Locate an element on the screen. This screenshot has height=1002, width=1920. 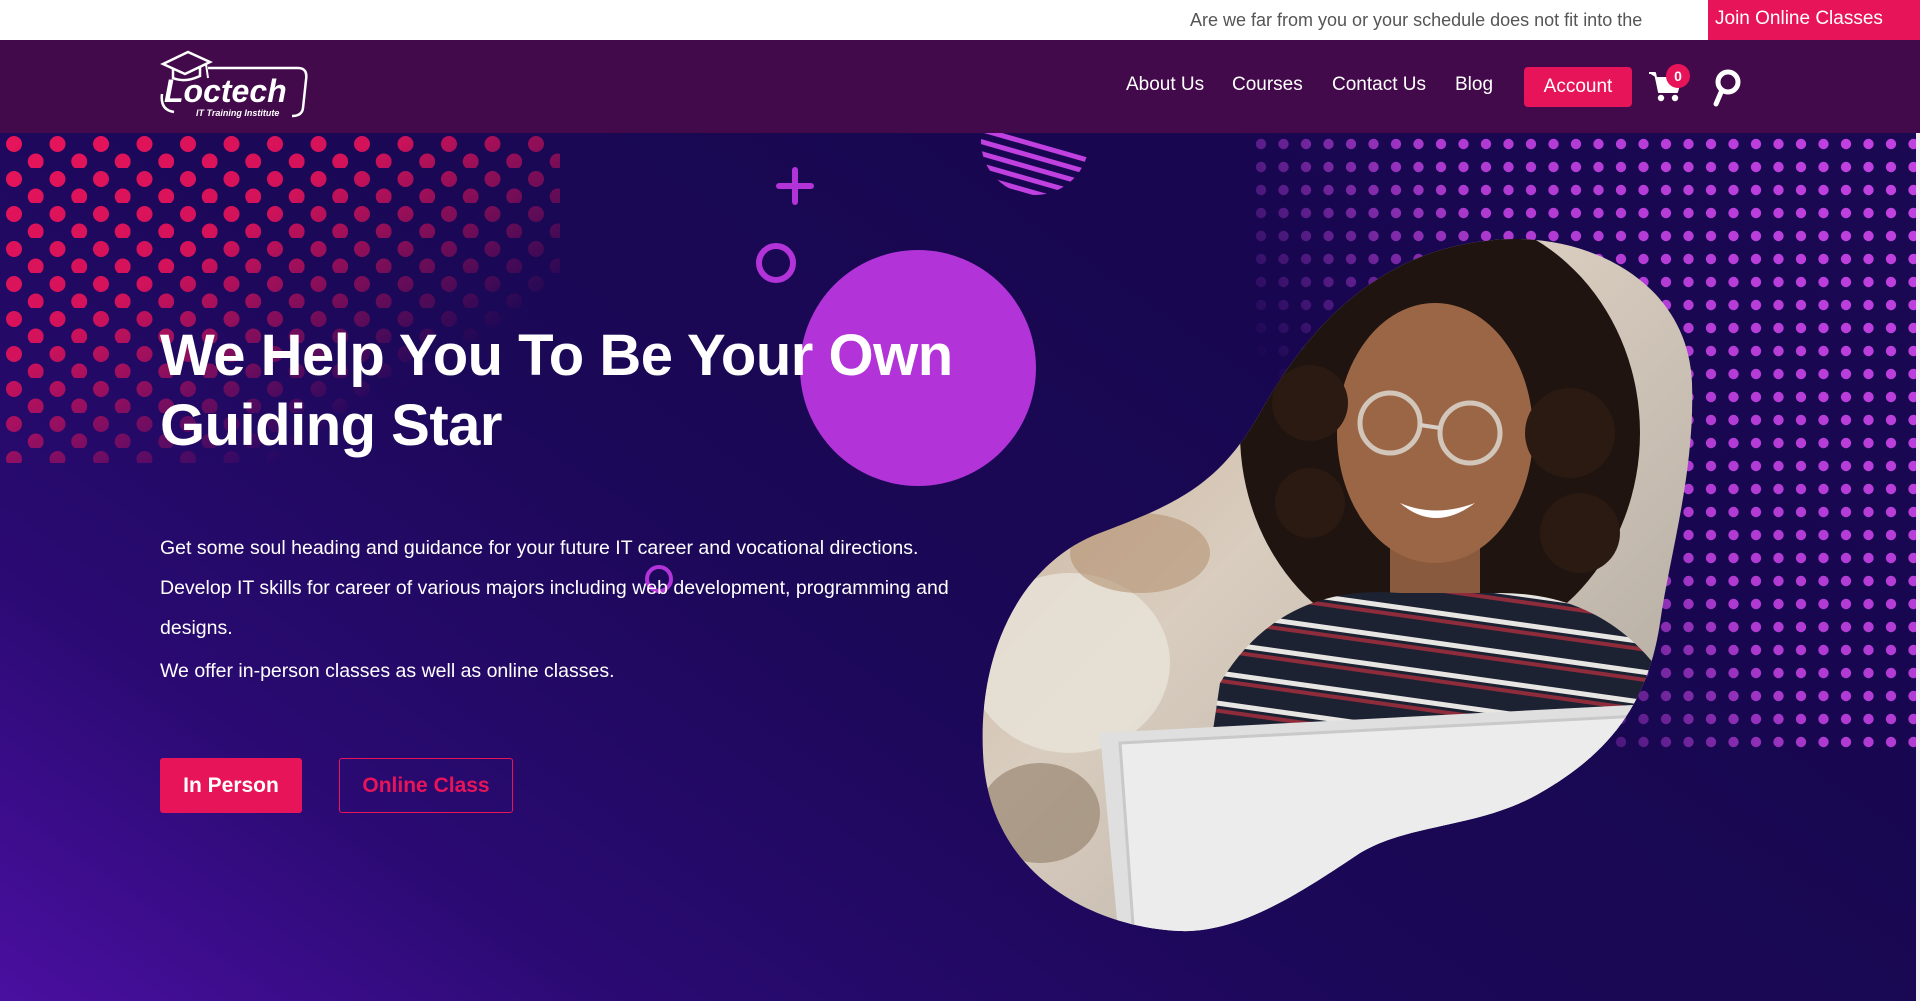
page-edge is located at coordinates (1918, 567).